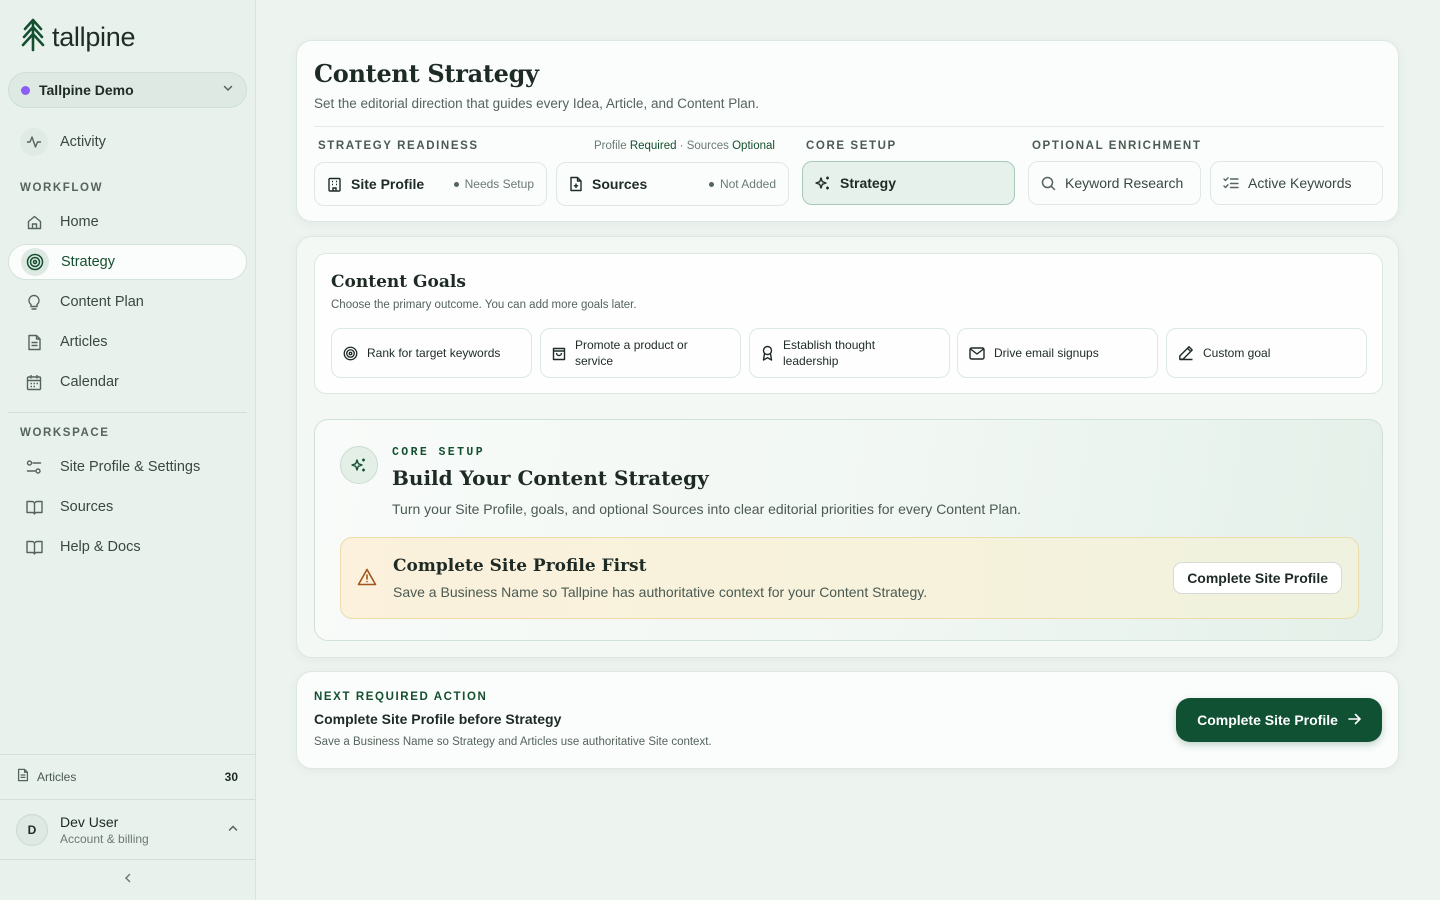  I want to click on goal-option-thought-leadership: Establish thought leadership, so click(849, 353).